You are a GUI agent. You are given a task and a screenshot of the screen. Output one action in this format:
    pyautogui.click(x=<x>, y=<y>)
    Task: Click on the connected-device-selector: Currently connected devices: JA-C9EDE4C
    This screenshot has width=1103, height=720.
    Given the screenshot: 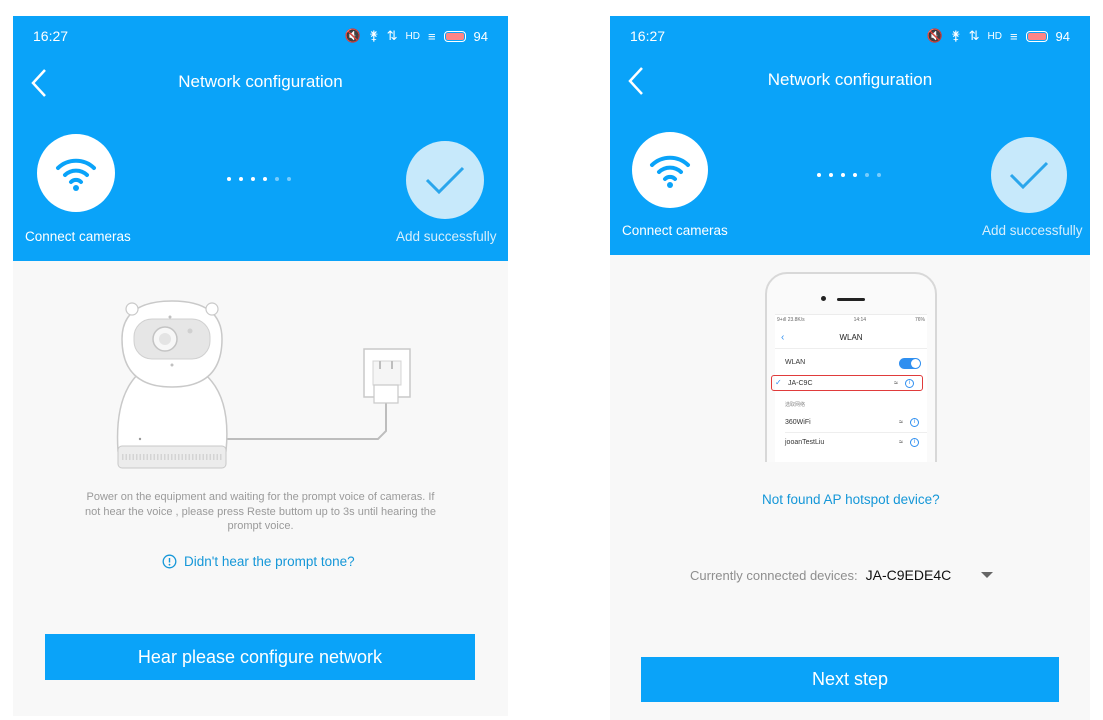 What is the action you would take?
    pyautogui.click(x=842, y=575)
    